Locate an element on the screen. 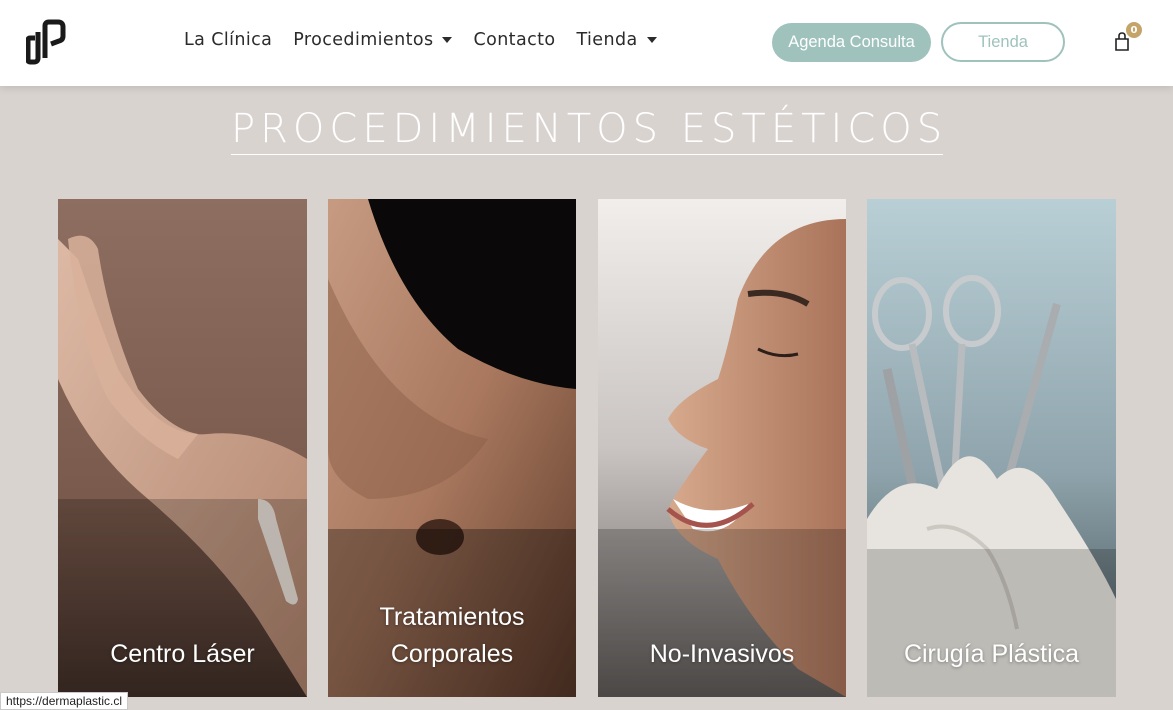  nav-label: Tienda is located at coordinates (607, 40).